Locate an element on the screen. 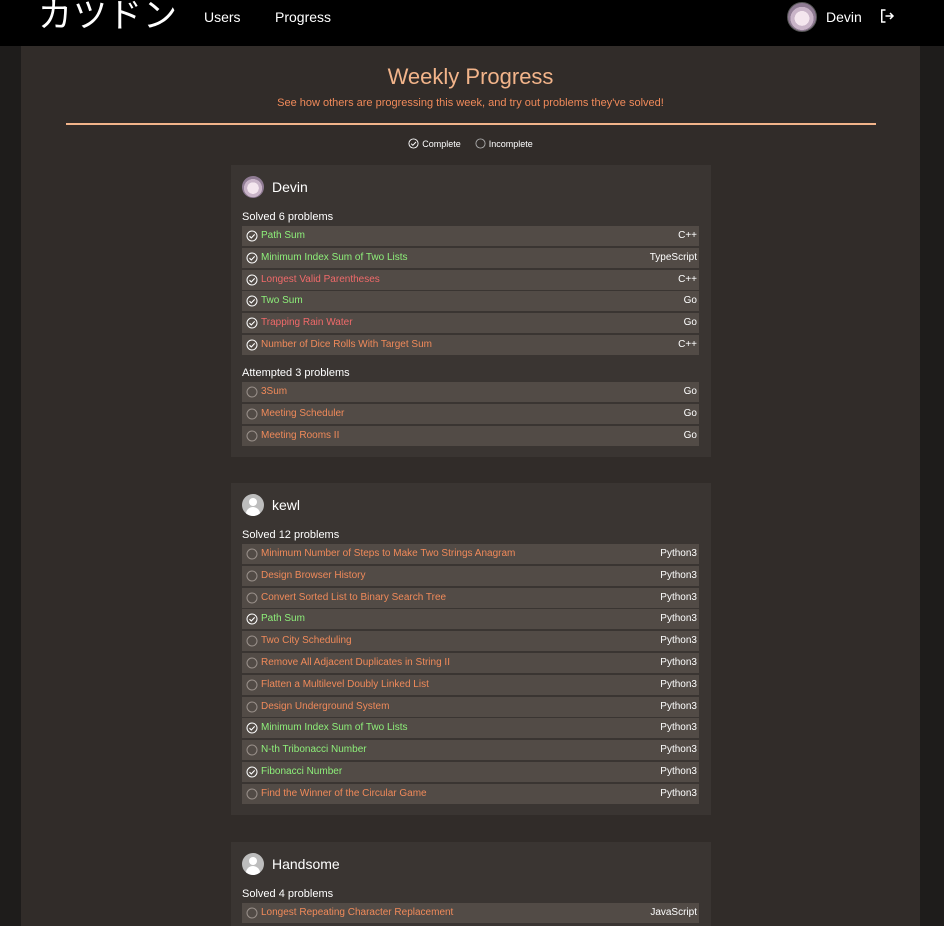 The width and height of the screenshot is (944, 926). problem-row: Design Browser History Python3 is located at coordinates (470, 575).